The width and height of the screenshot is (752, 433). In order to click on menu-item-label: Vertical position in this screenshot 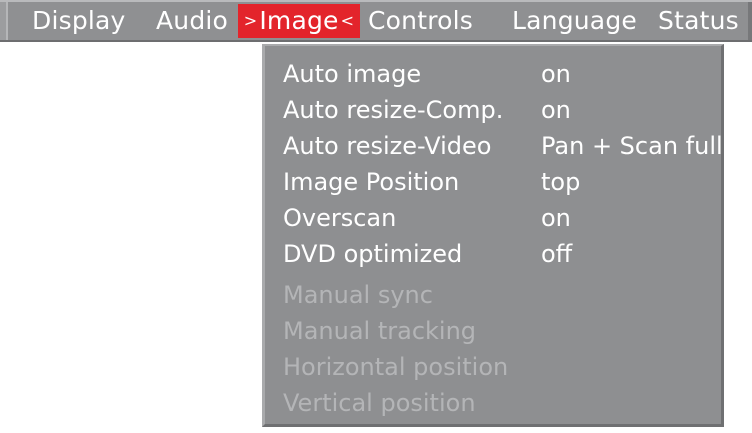, I will do `click(379, 403)`.